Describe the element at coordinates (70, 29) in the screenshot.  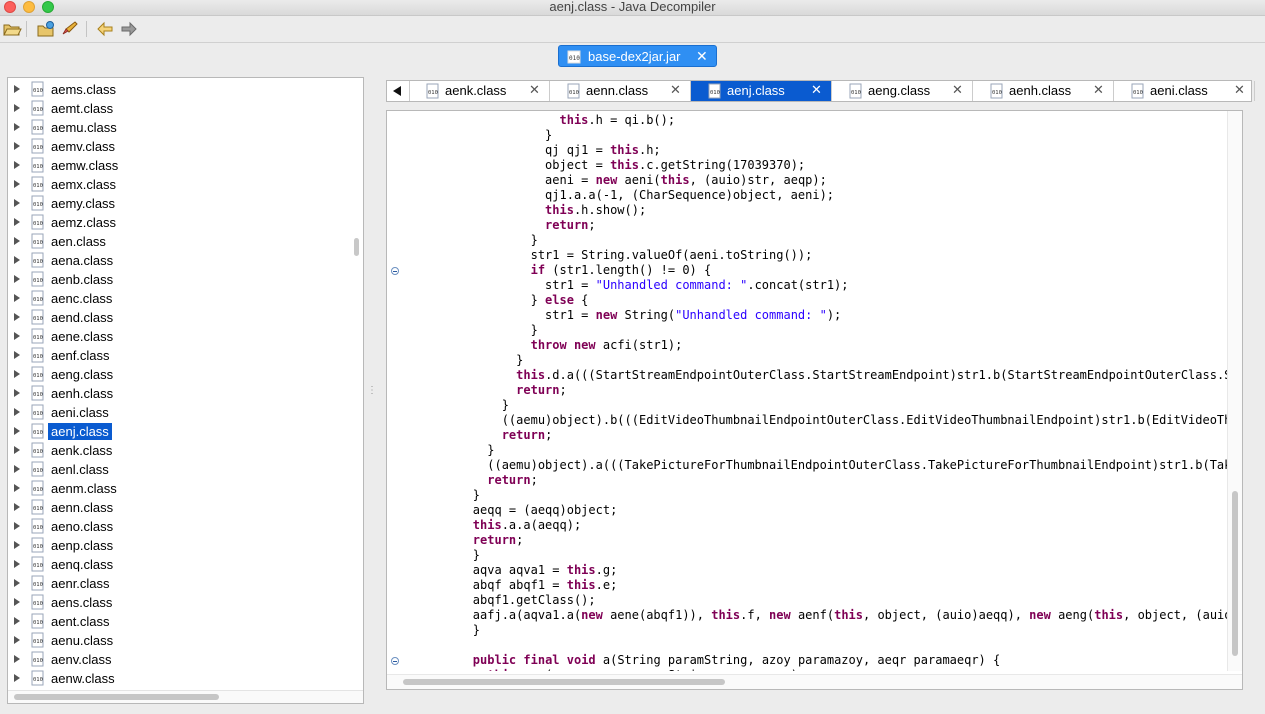
I see `search-button` at that location.